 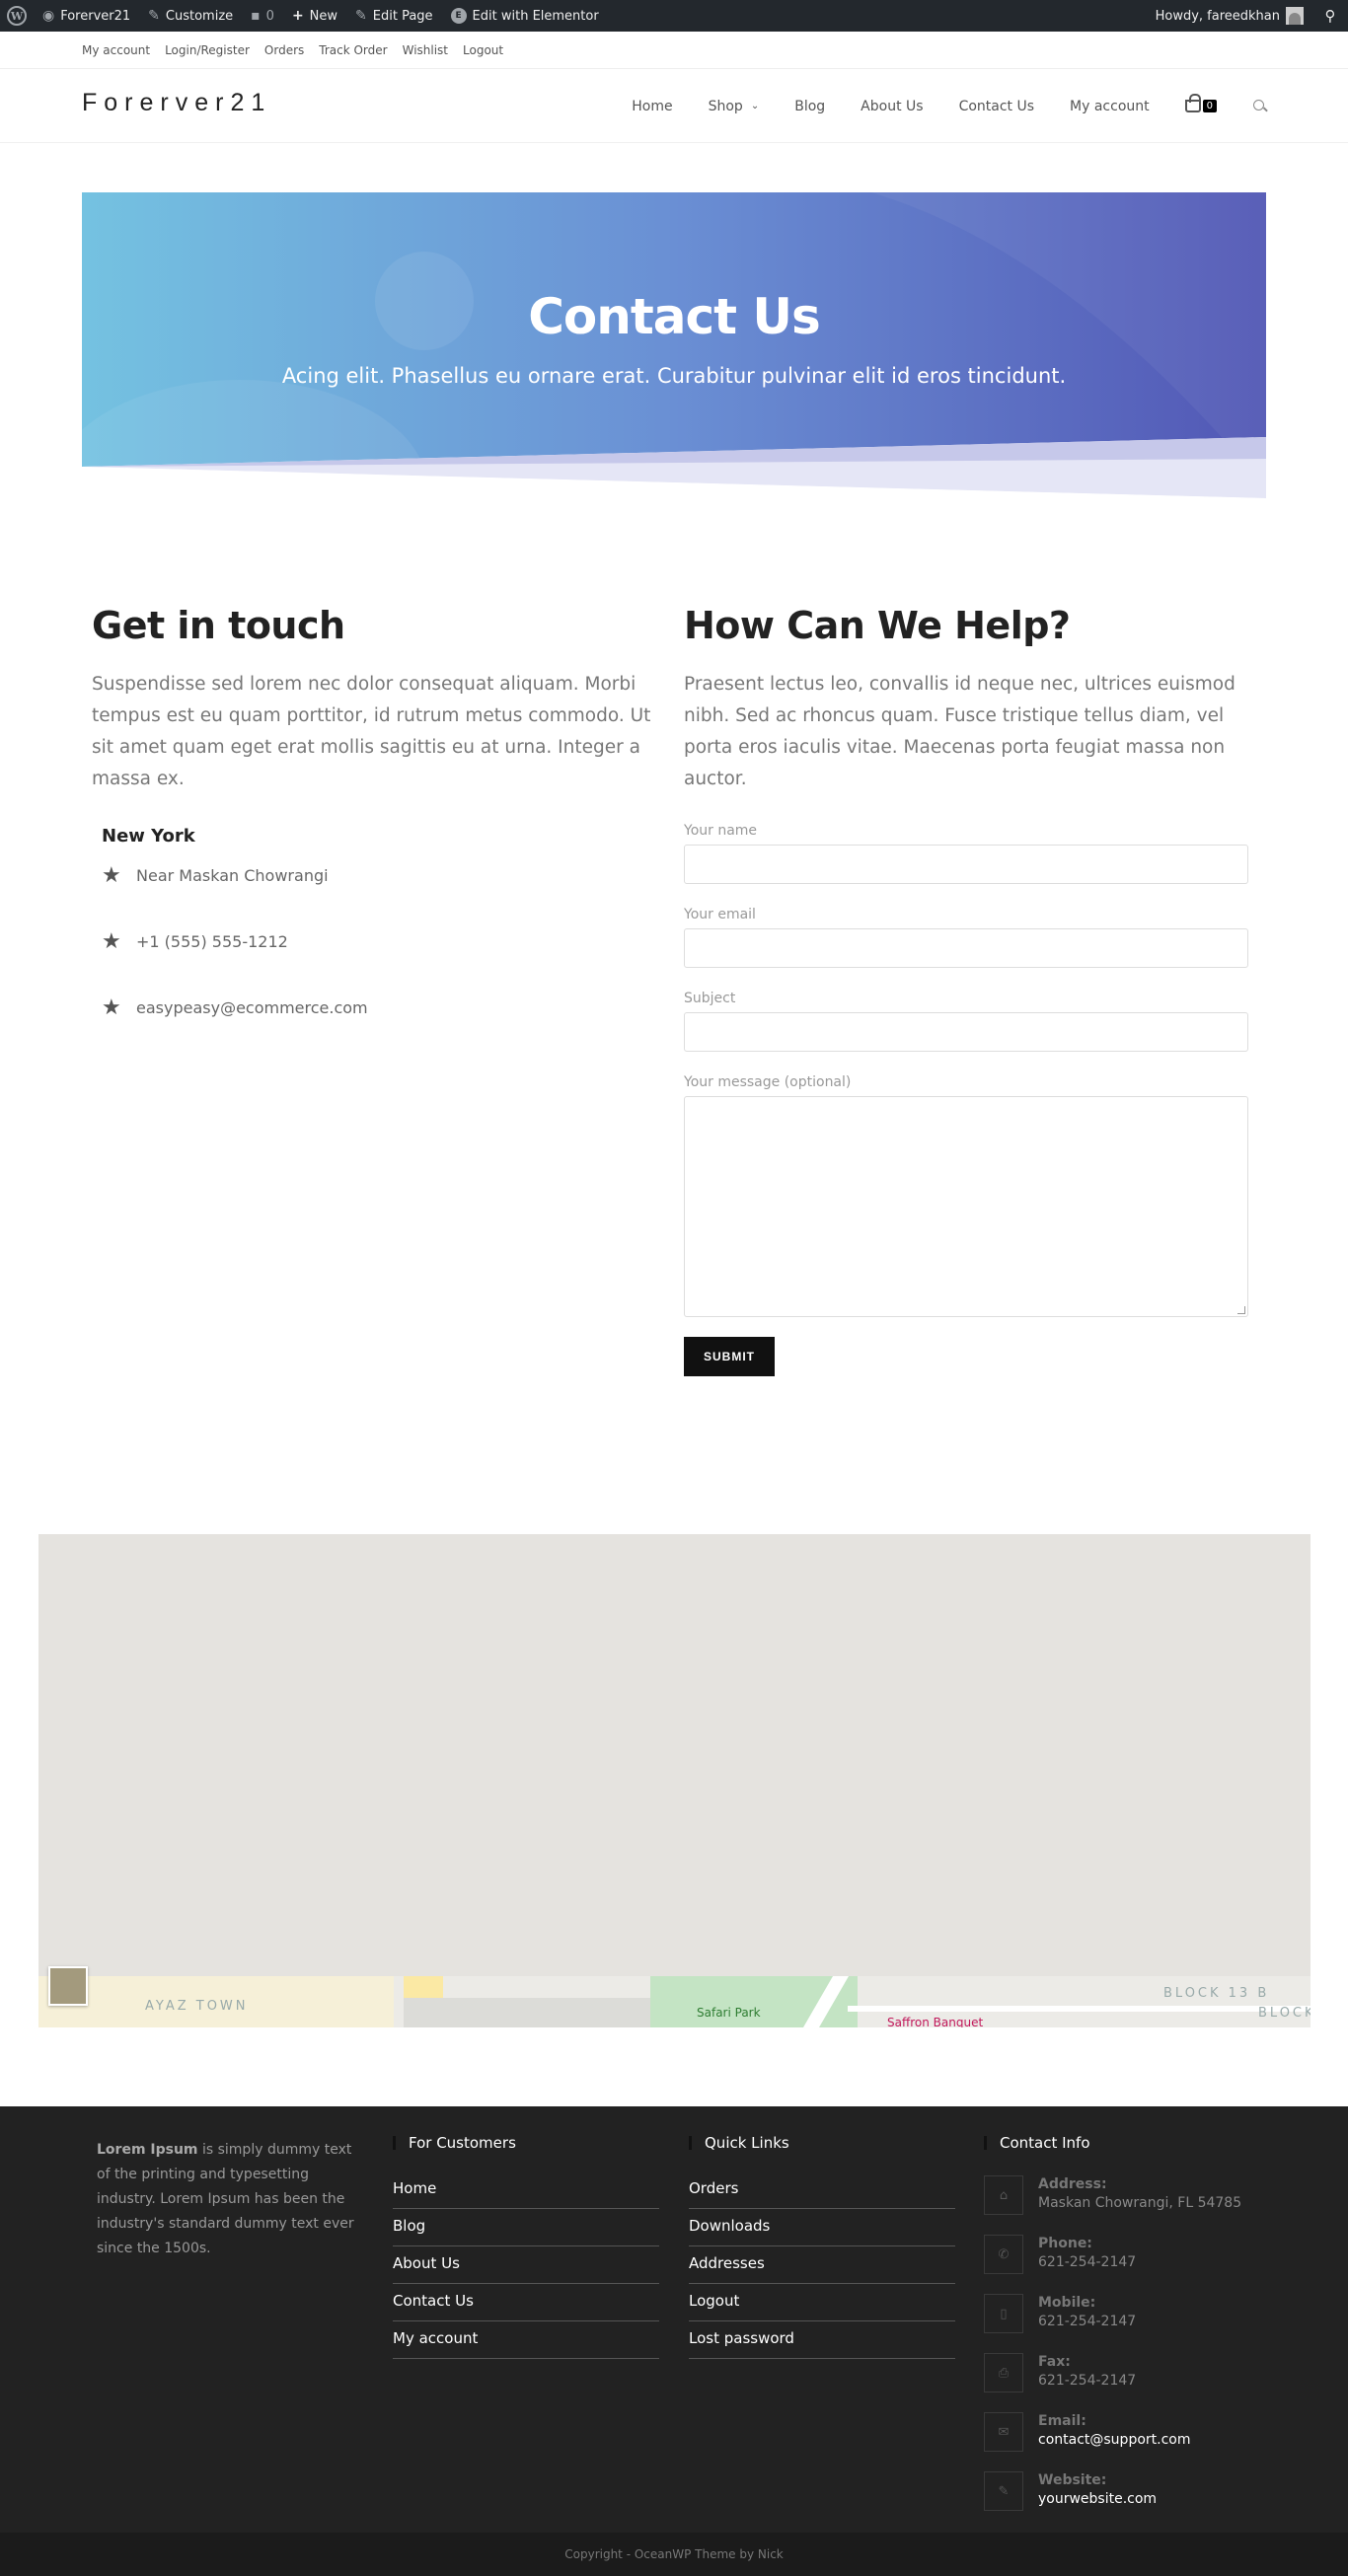 What do you see at coordinates (284, 50) in the screenshot?
I see `topbar-link-orders: Orders` at bounding box center [284, 50].